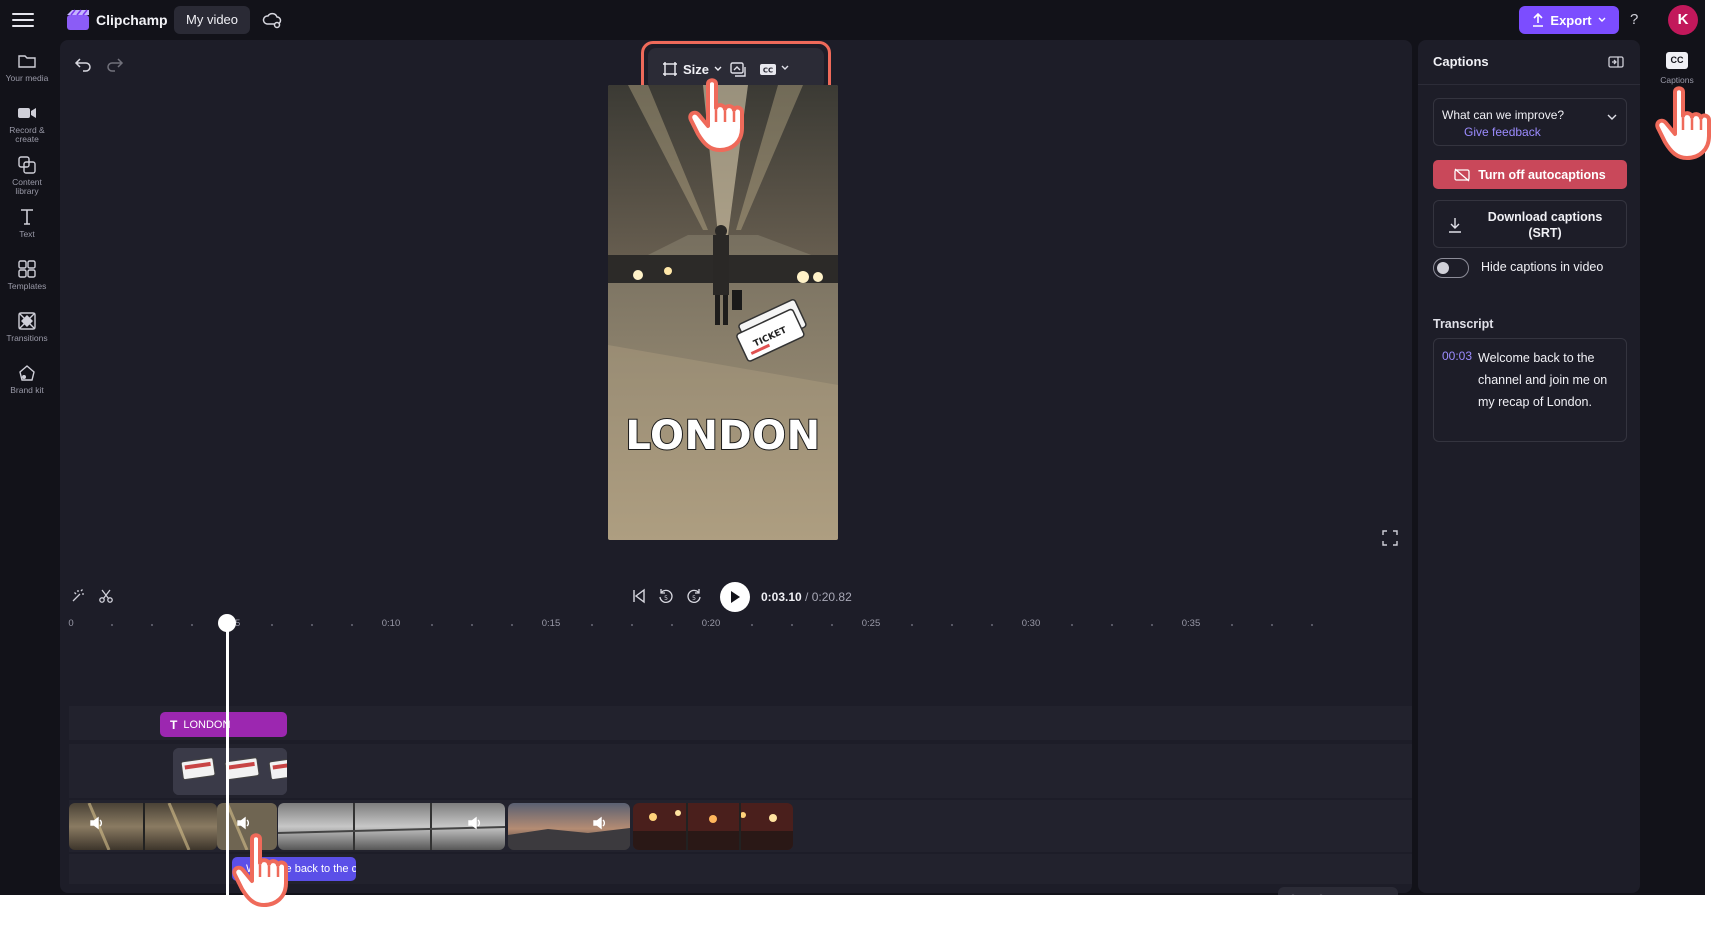 The width and height of the screenshot is (1723, 927). What do you see at coordinates (1683, 20) in the screenshot?
I see `avatar: K` at bounding box center [1683, 20].